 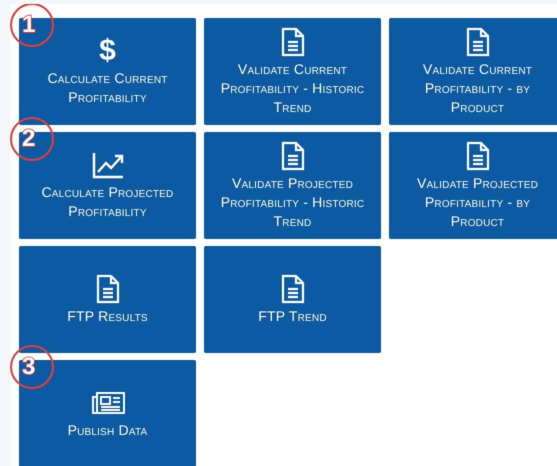 What do you see at coordinates (107, 299) in the screenshot?
I see `menu-tile: FTP Results` at bounding box center [107, 299].